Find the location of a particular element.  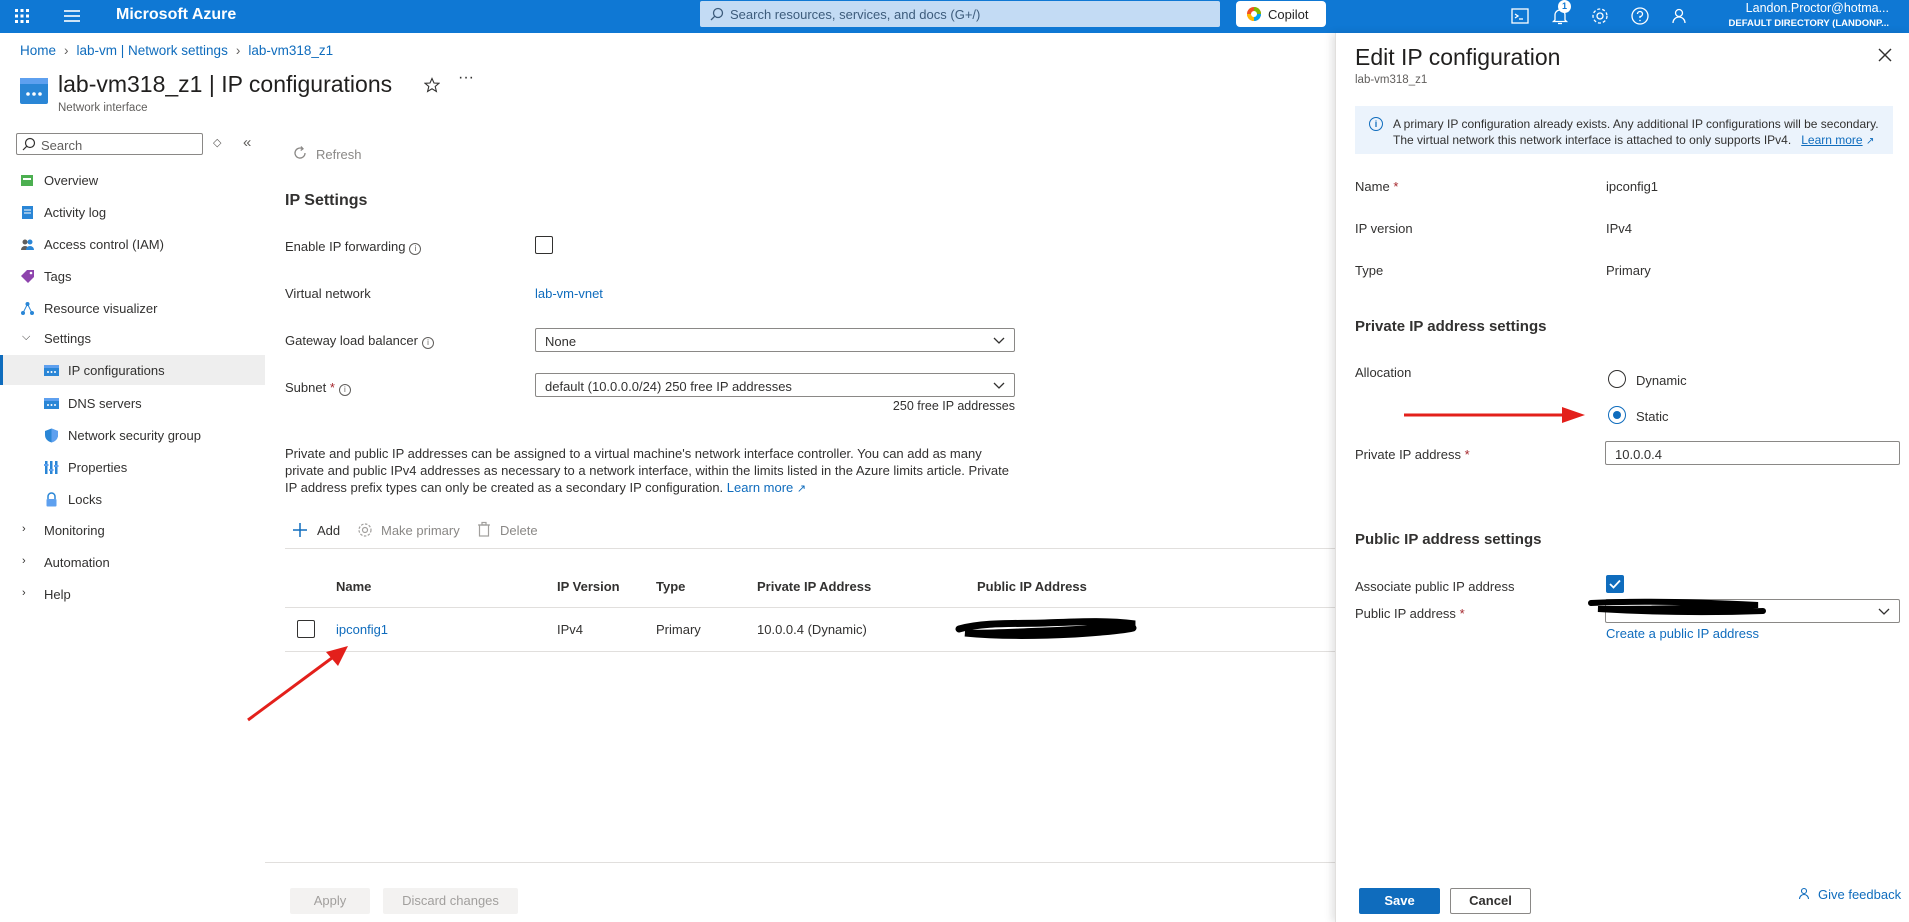

app-launcher-icon is located at coordinates (22, 16).